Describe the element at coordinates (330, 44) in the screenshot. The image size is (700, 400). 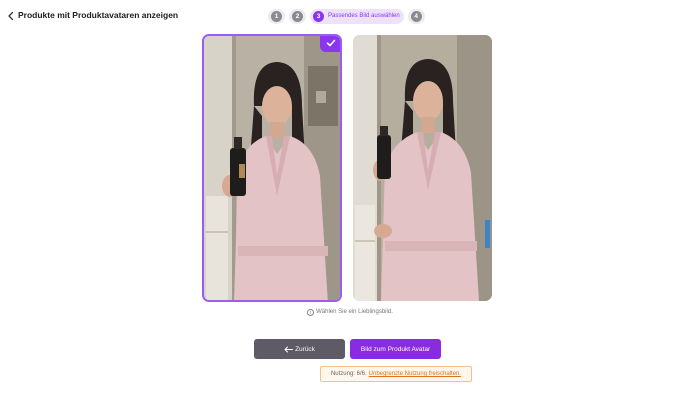
I see `check-icon` at that location.